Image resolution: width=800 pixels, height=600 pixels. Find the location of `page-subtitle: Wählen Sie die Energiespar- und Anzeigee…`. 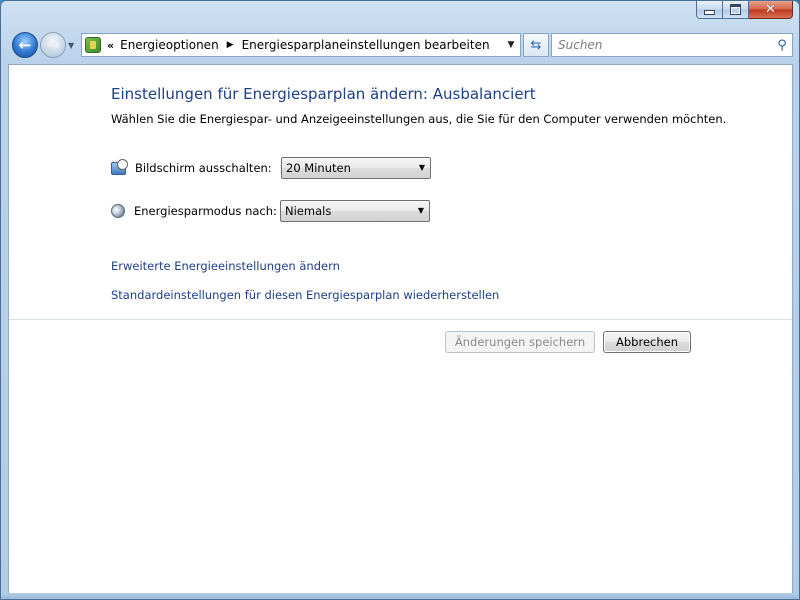

page-subtitle: Wählen Sie die Energiespar- und Anzeigee… is located at coordinates (419, 119).